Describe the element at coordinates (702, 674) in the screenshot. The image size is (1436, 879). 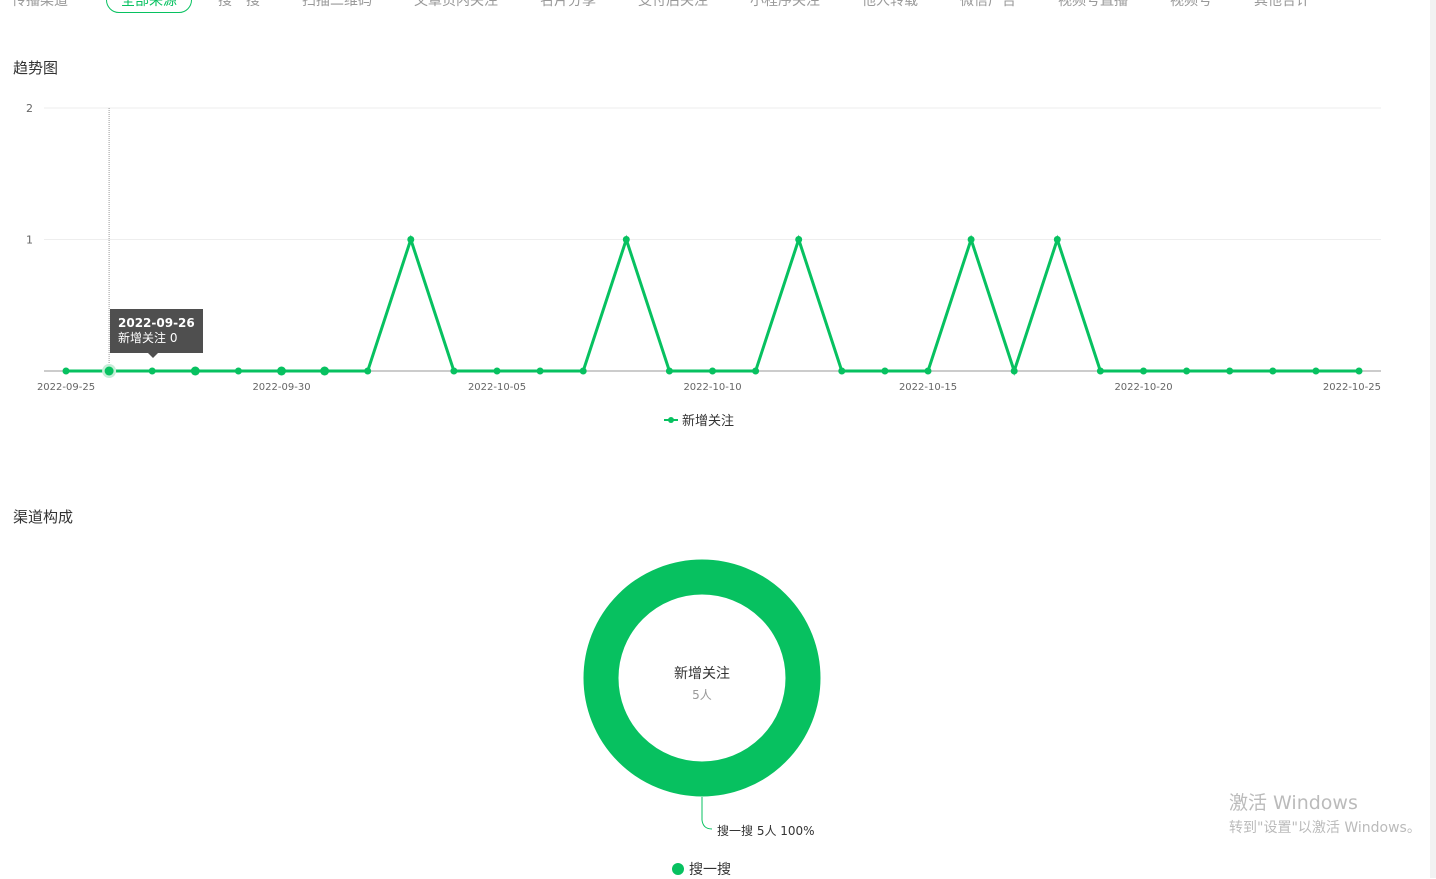
I see `donut-center-title: 新增关注` at that location.